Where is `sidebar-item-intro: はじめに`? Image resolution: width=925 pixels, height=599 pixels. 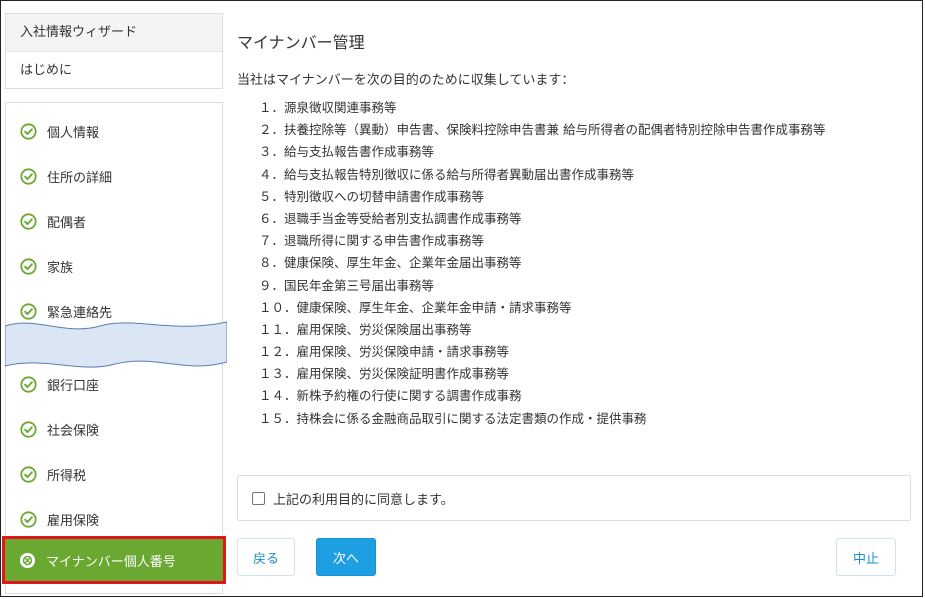
sidebar-item-intro: はじめに is located at coordinates (114, 70).